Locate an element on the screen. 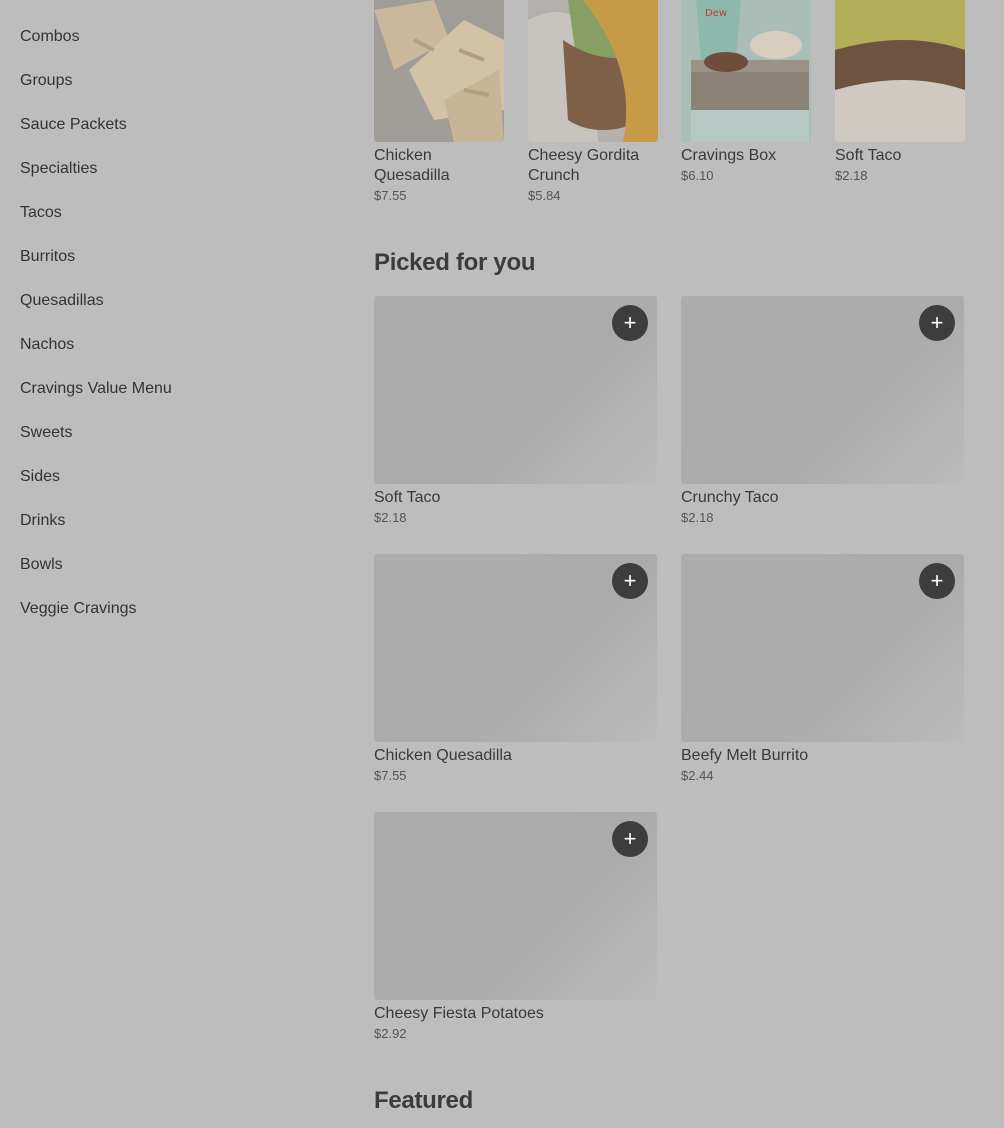 This screenshot has width=1004, height=1128. menu-item-card: + Crunchy Taco $2.18 is located at coordinates (822, 410).